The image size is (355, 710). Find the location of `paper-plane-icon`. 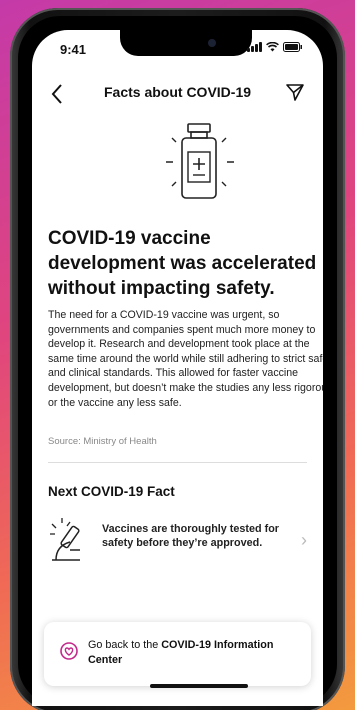

paper-plane-icon is located at coordinates (295, 92).